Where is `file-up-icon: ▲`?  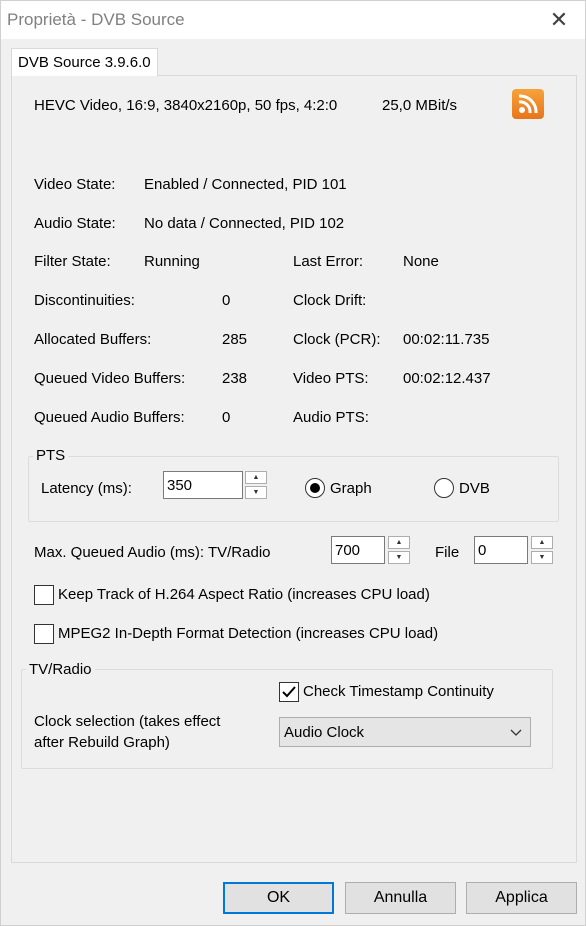 file-up-icon: ▲ is located at coordinates (542, 542).